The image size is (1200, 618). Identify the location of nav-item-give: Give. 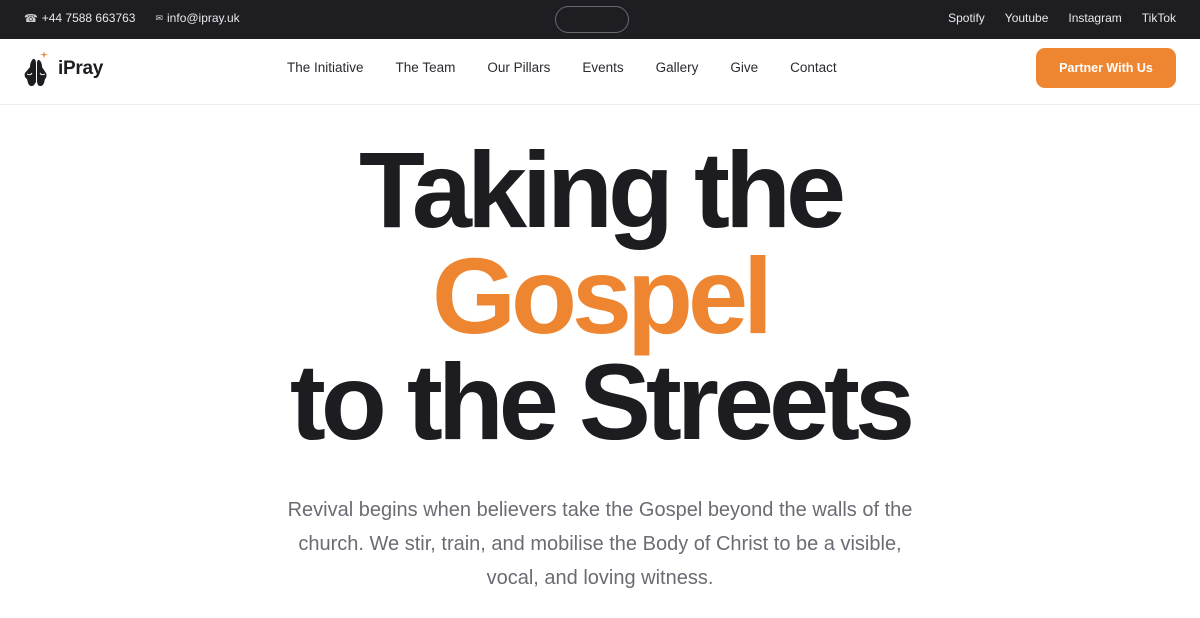
(744, 67).